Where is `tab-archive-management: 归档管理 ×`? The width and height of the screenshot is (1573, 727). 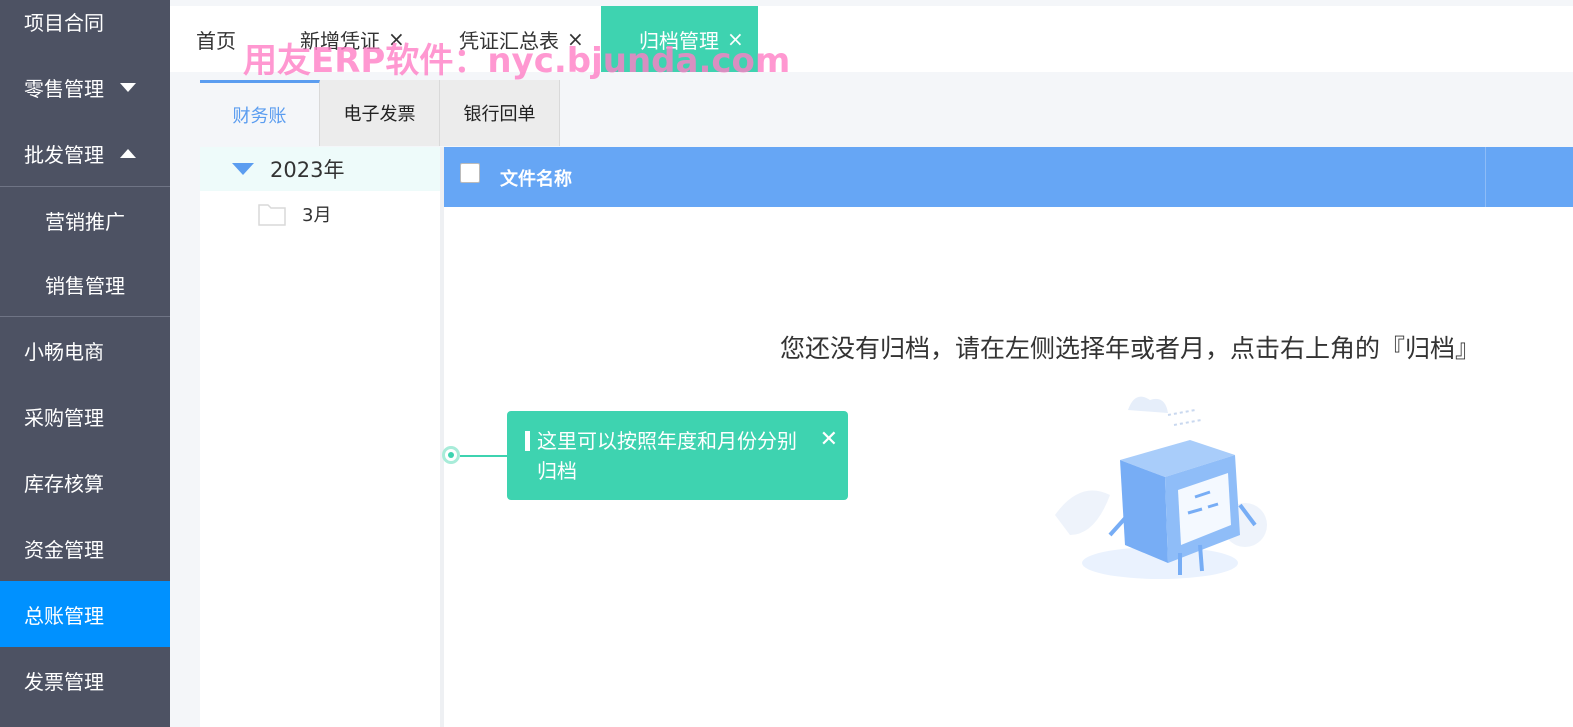 tab-archive-management: 归档管理 × is located at coordinates (679, 39).